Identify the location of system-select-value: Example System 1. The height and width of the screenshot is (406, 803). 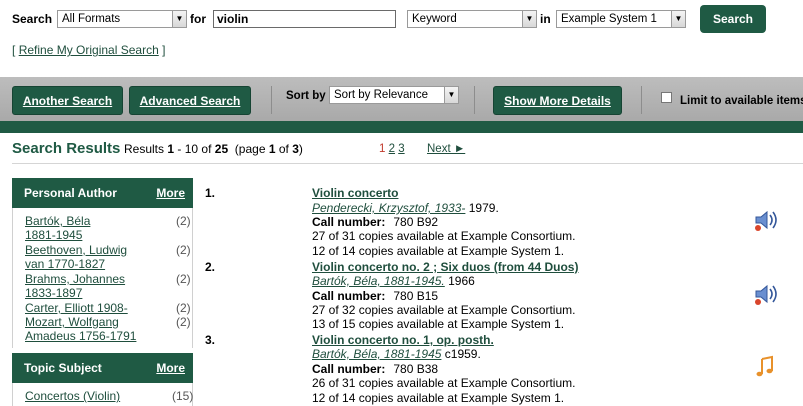
(609, 19).